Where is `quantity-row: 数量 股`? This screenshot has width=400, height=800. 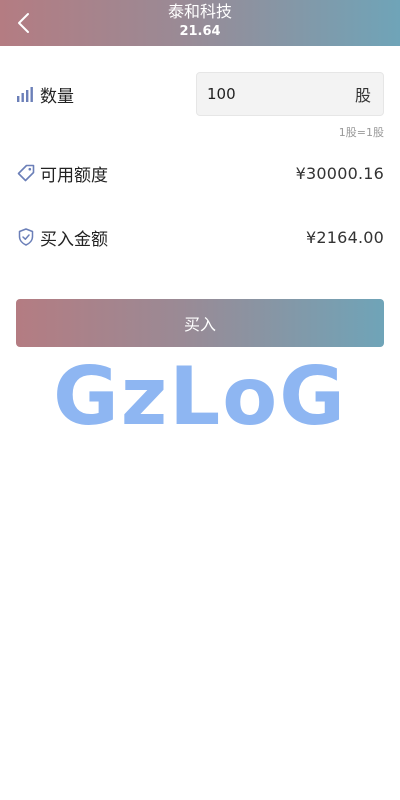 quantity-row: 数量 股 is located at coordinates (200, 94).